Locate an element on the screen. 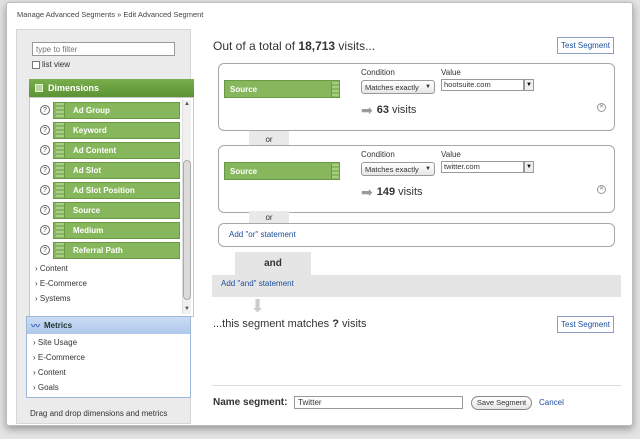 The height and width of the screenshot is (439, 640). dimension-item: ? Source is located at coordinates (110, 210).